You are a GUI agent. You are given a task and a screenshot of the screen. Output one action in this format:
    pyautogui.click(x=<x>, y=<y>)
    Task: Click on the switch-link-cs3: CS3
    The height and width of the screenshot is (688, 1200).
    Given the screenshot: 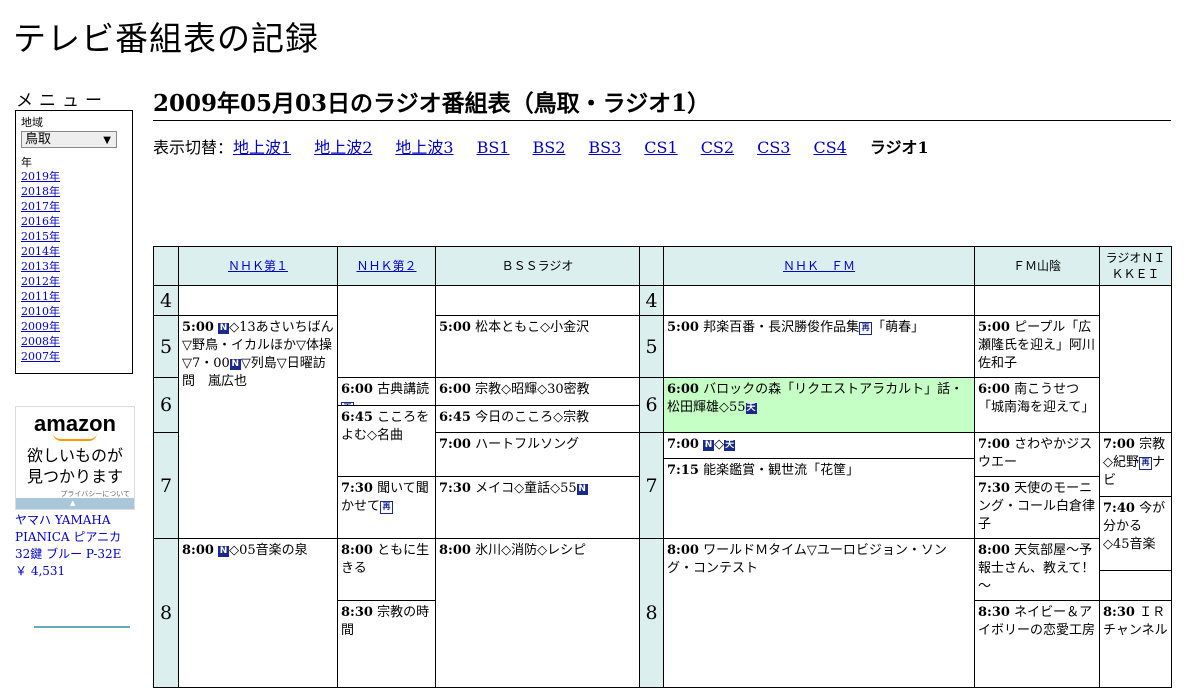 What is the action you would take?
    pyautogui.click(x=773, y=147)
    